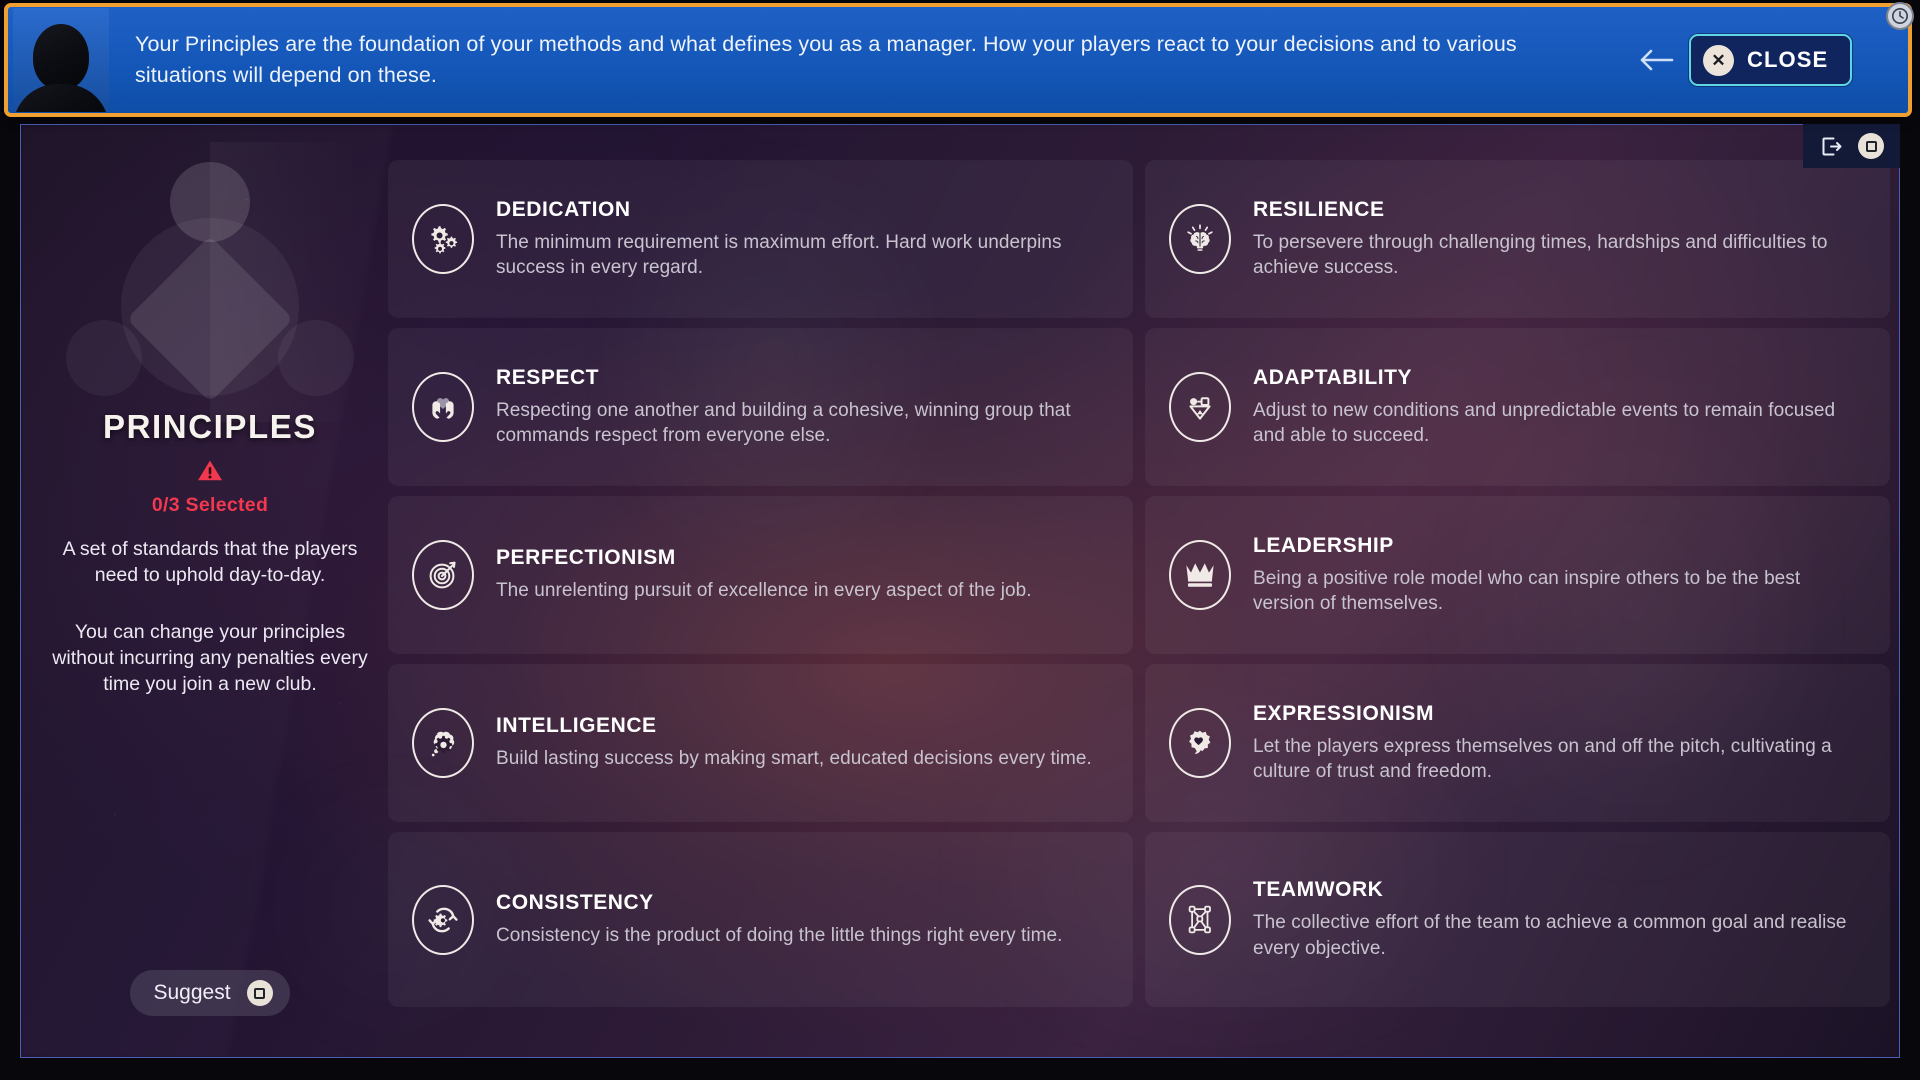  I want to click on exit-icon, so click(1831, 146).